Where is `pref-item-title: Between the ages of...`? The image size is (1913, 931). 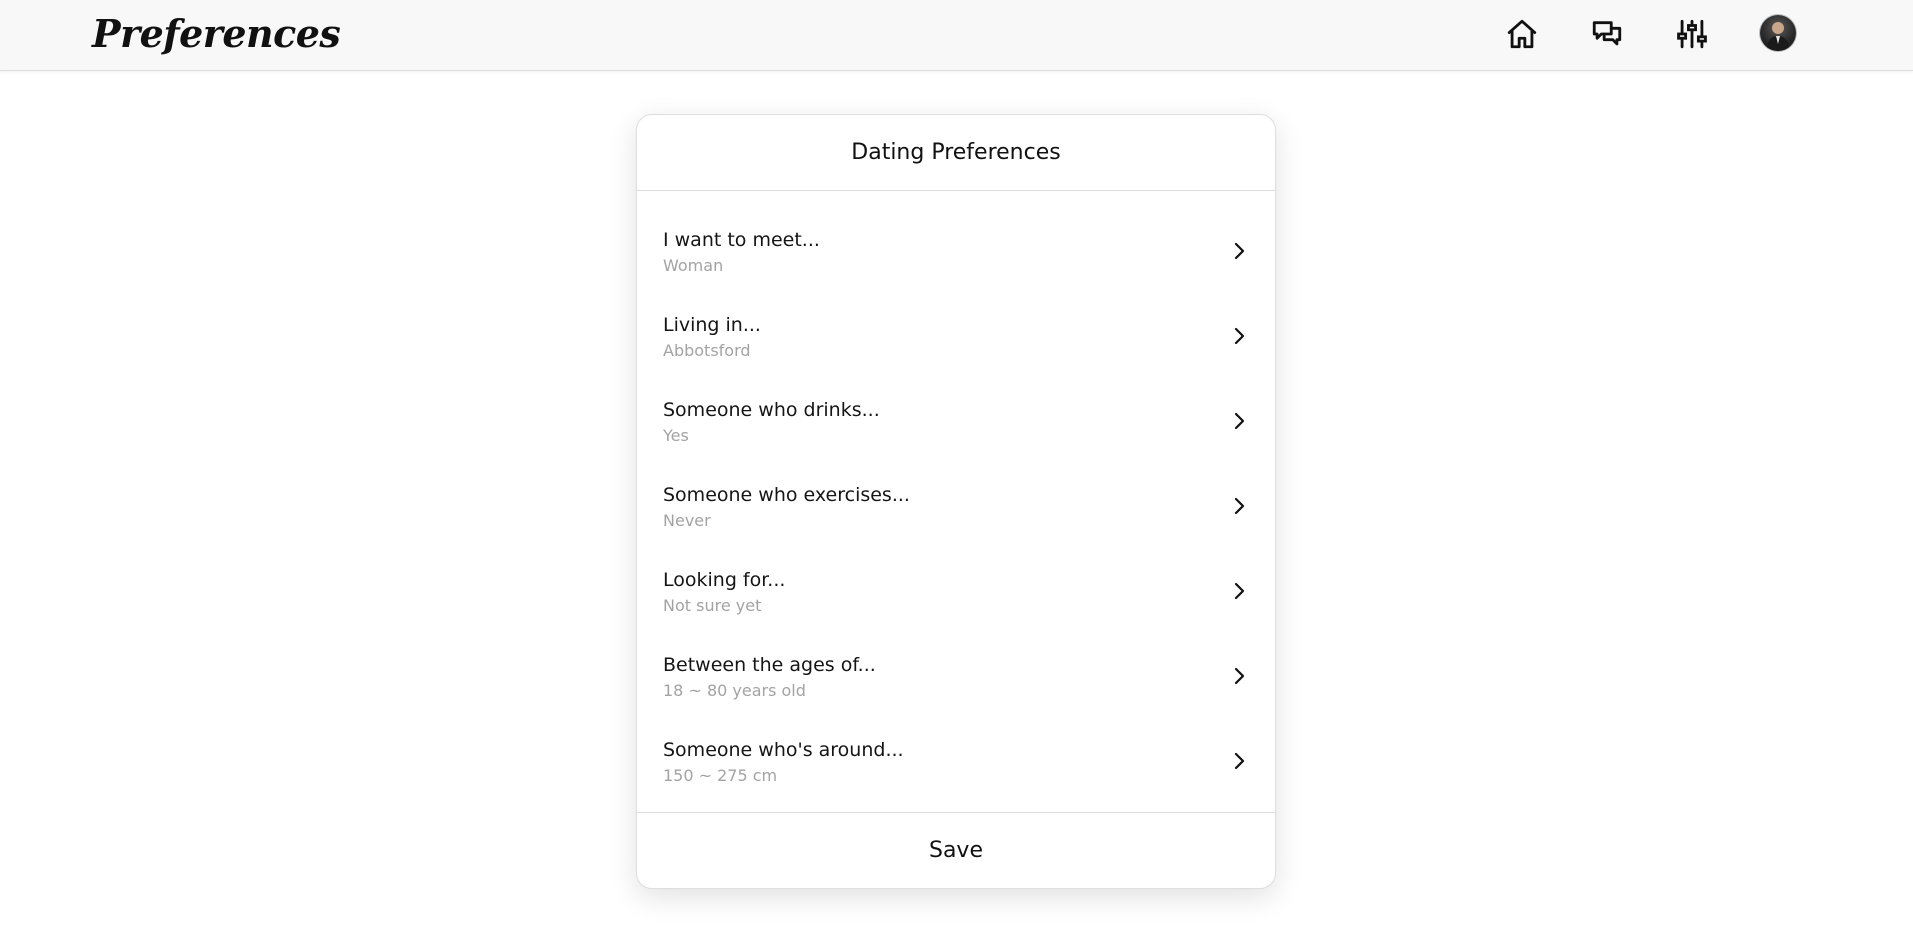
pref-item-title: Between the ages of... is located at coordinates (769, 665).